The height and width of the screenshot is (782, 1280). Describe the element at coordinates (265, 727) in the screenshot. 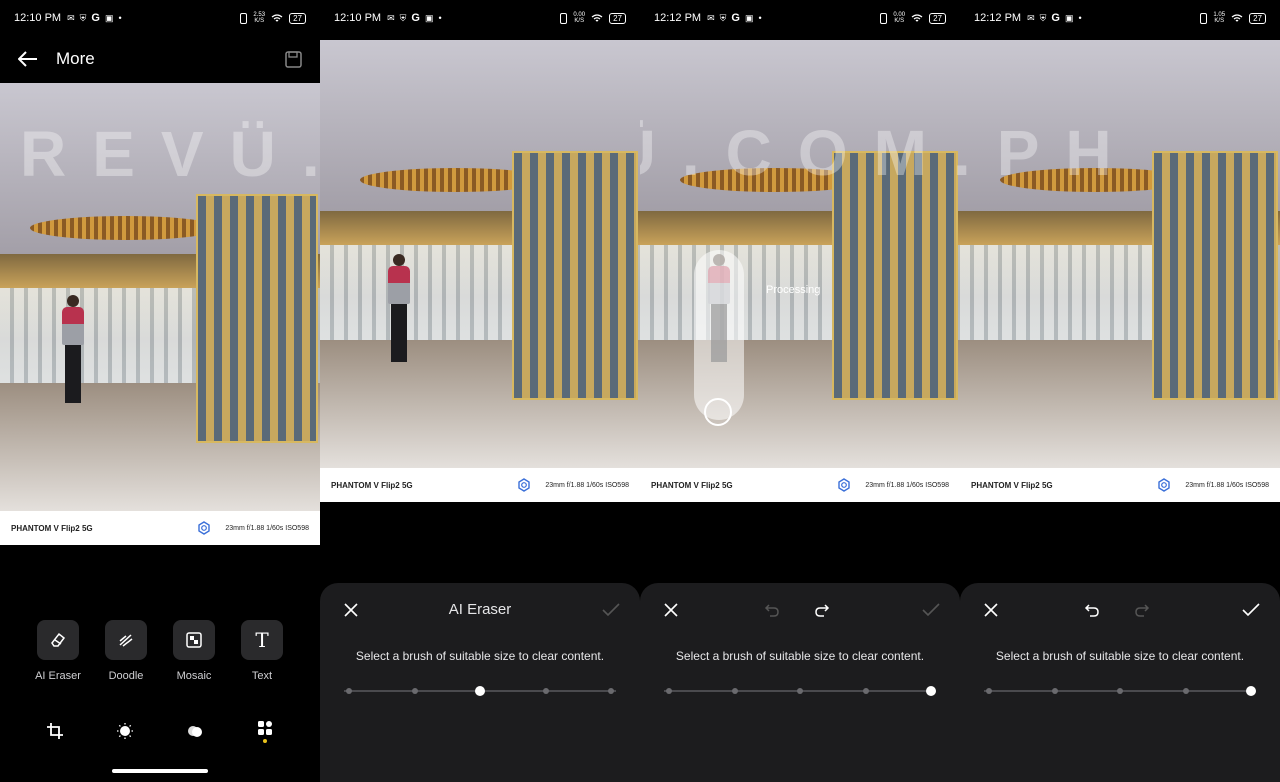

I see `more-tools-icon` at that location.